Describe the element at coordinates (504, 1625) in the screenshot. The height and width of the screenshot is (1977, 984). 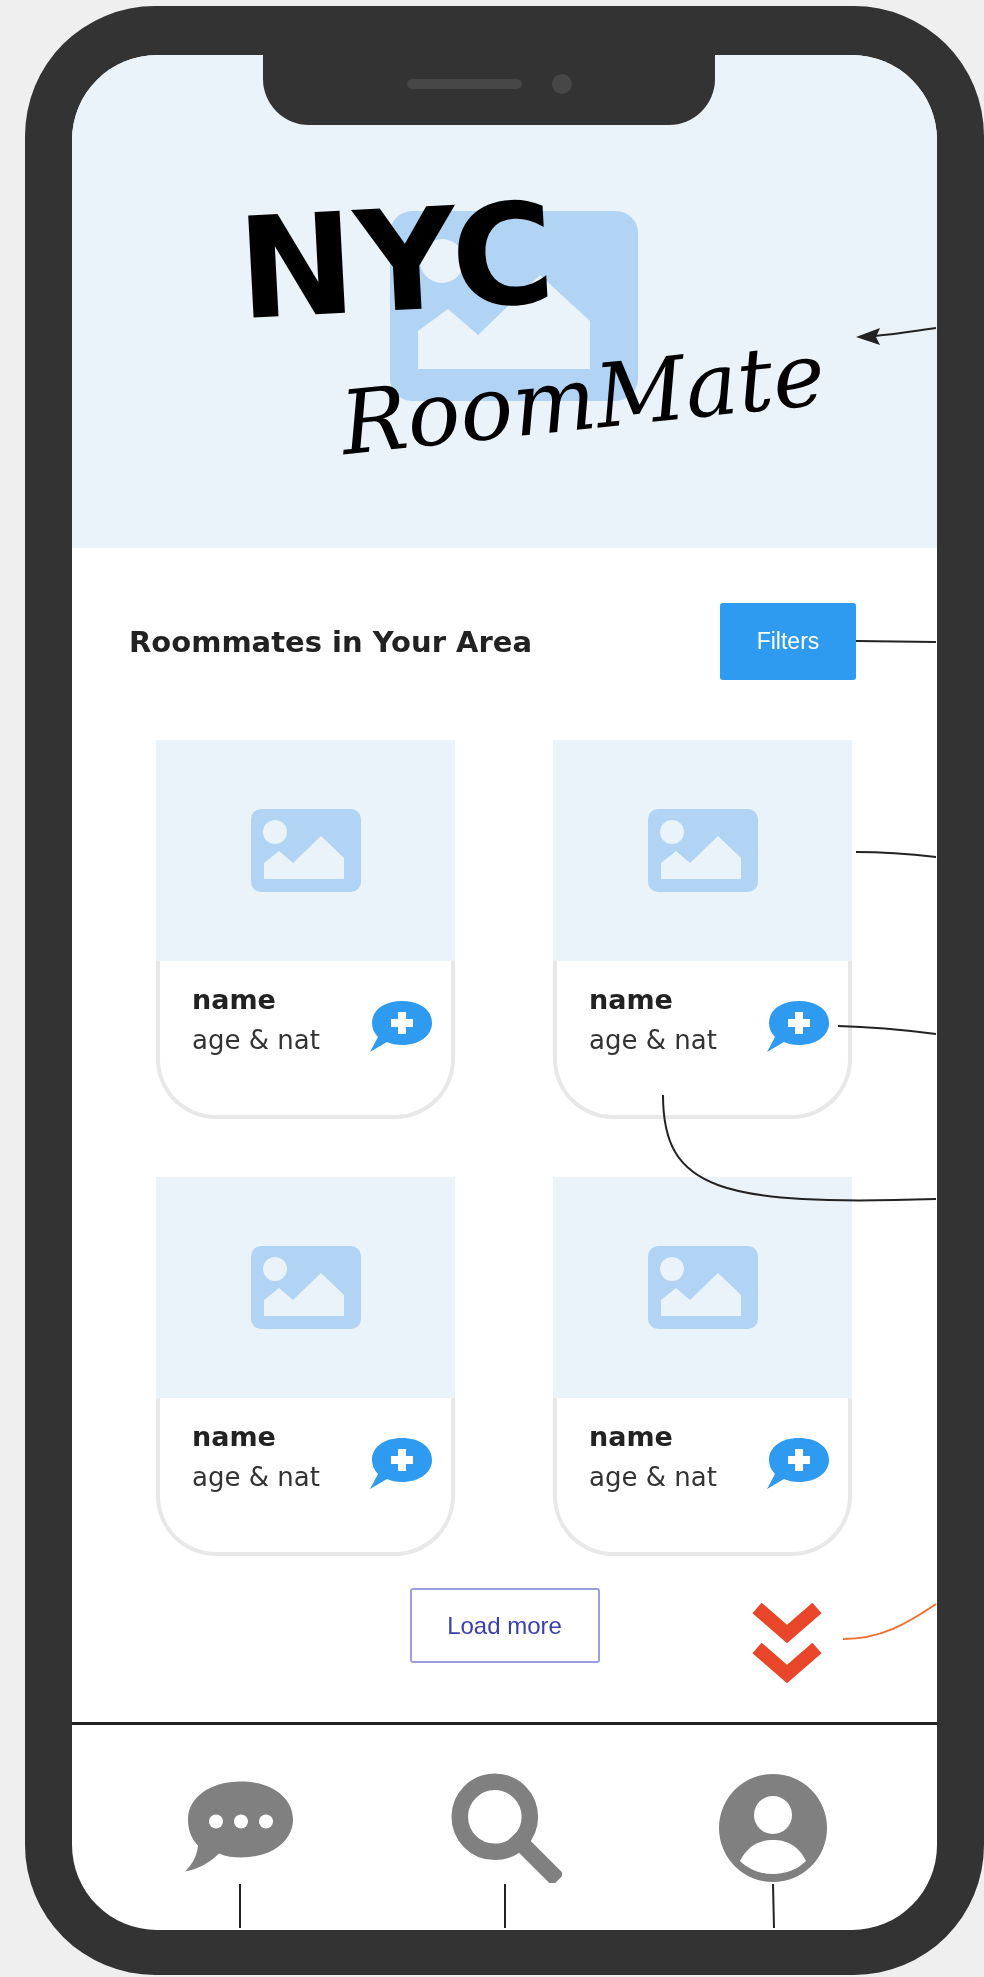
I see `load-more-button: Load more` at that location.